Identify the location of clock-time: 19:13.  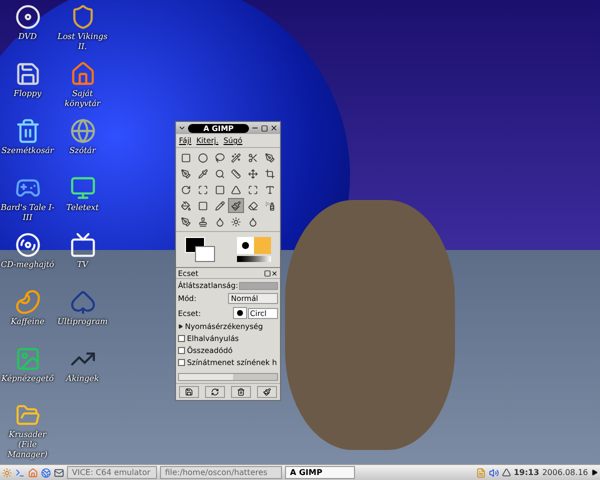
(527, 472).